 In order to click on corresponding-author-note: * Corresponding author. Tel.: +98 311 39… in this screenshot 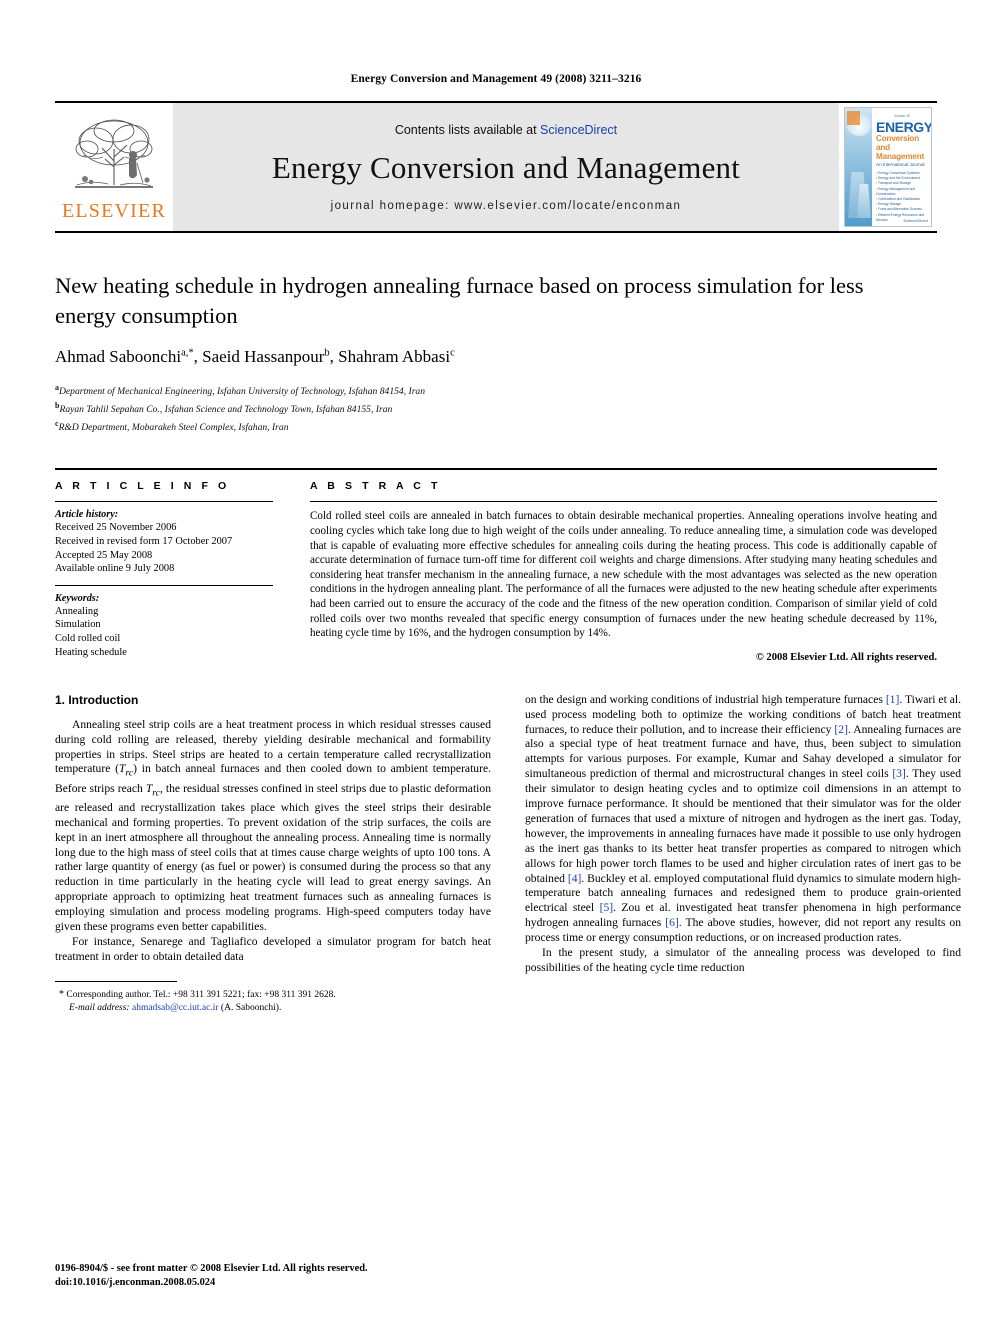, I will do `click(273, 1001)`.